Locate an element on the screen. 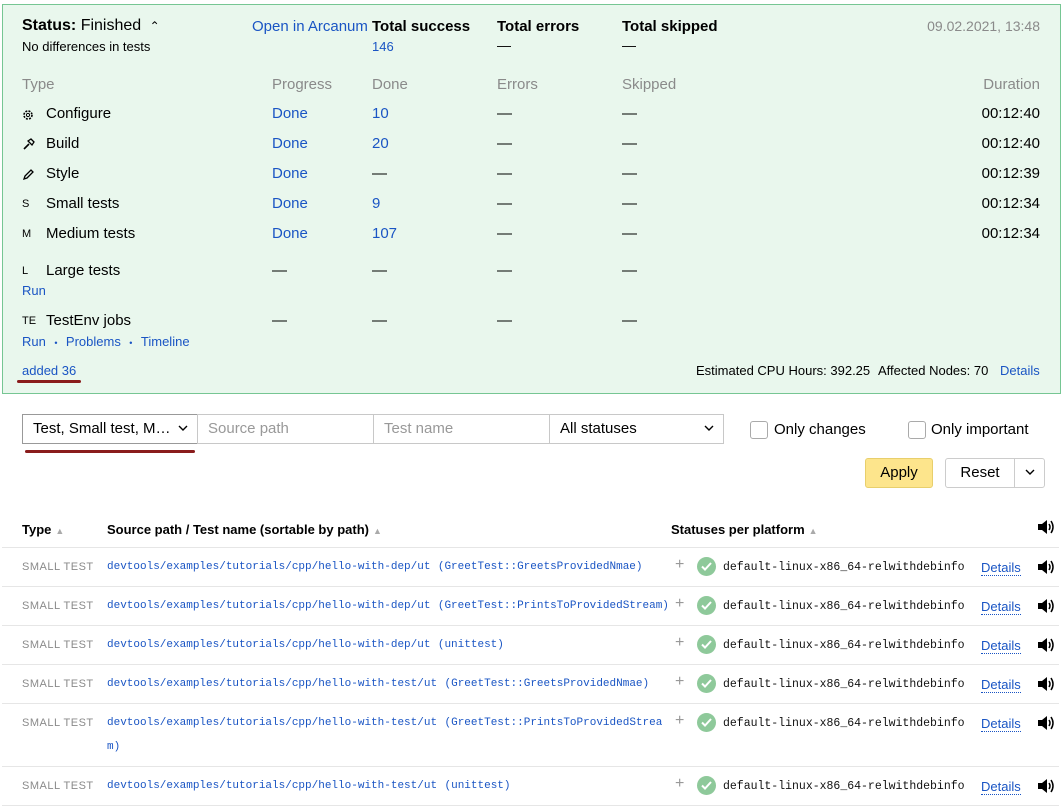  summary-done: 20 is located at coordinates (380, 143).